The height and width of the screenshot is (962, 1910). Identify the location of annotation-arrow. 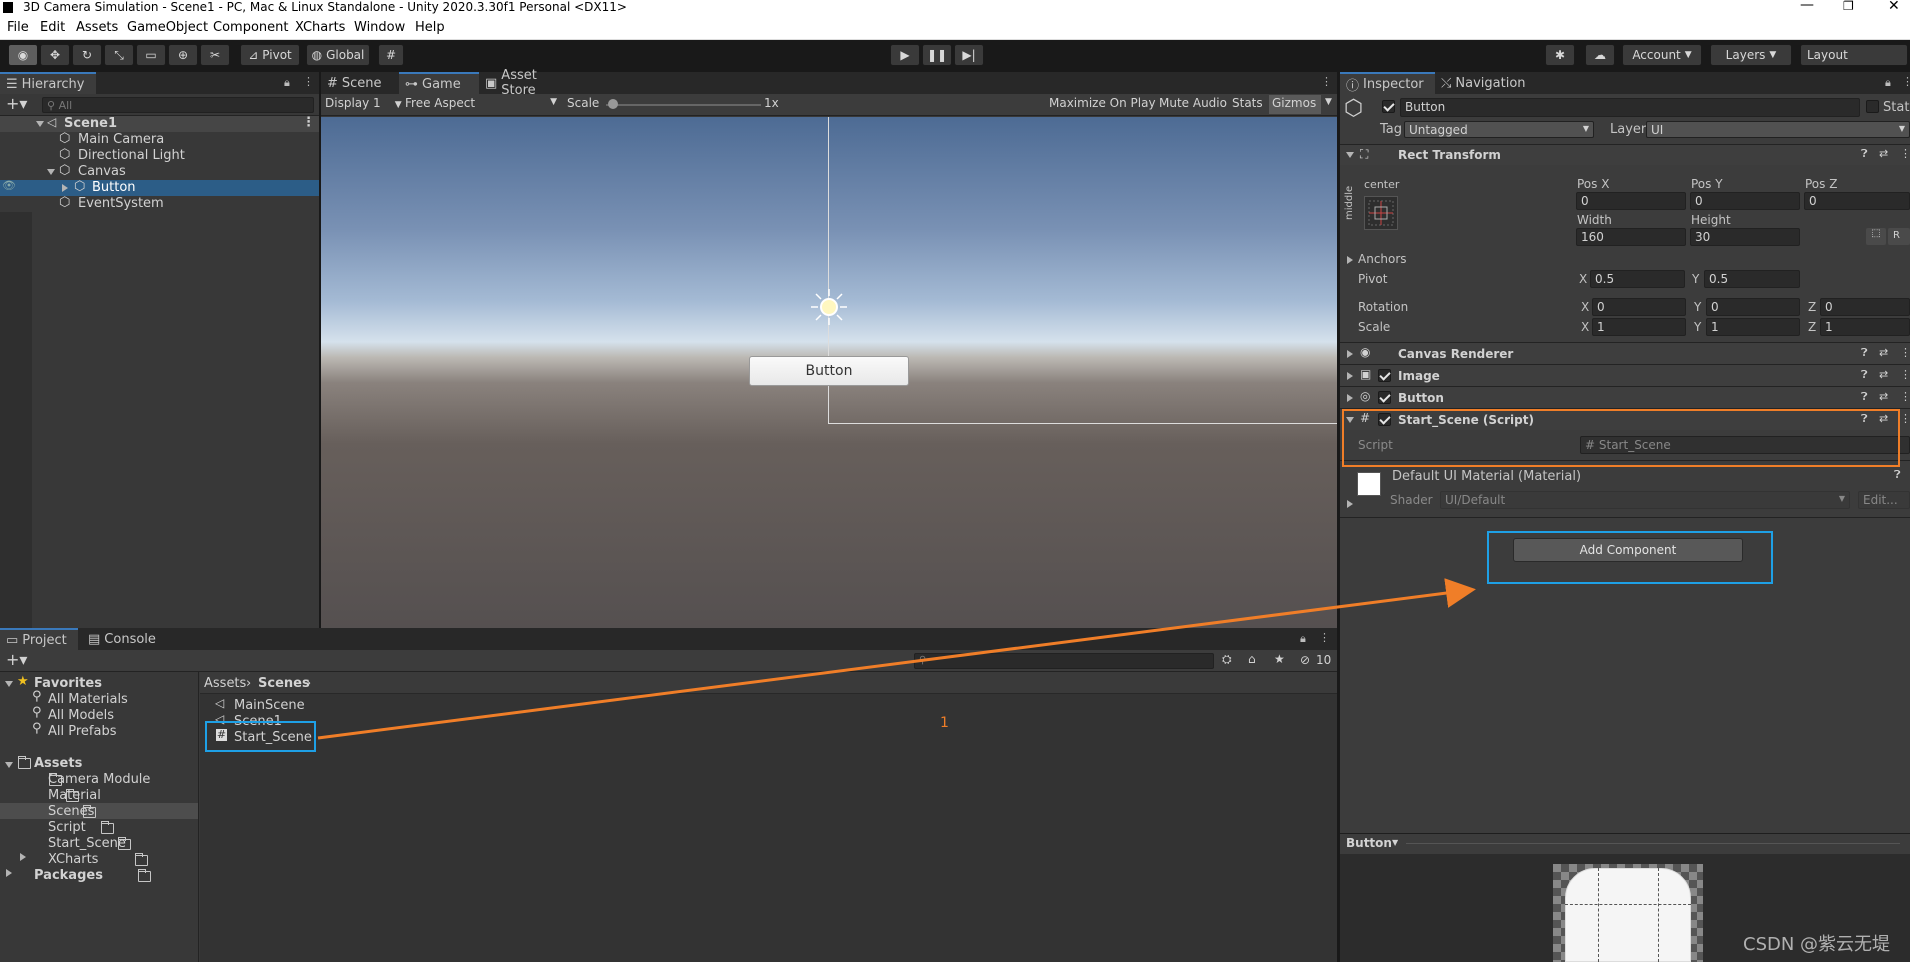
(896, 659).